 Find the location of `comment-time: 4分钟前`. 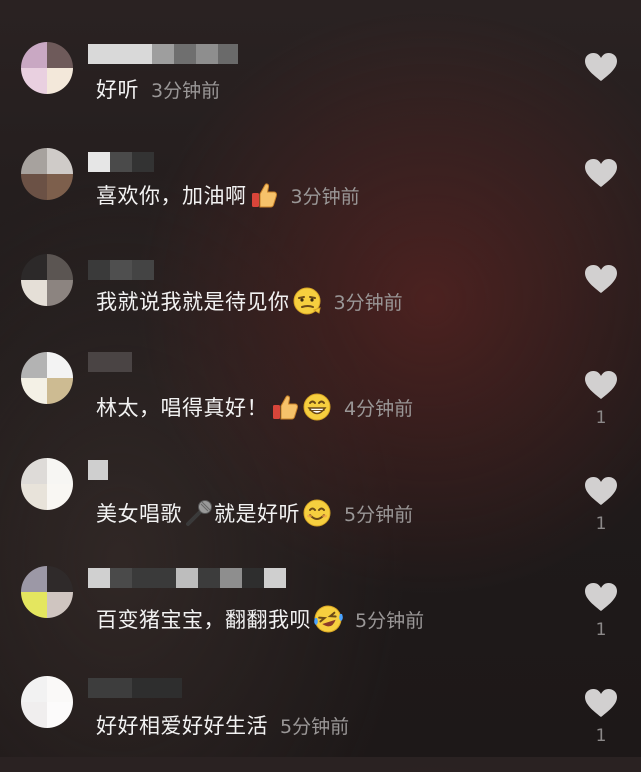

comment-time: 4分钟前 is located at coordinates (379, 408).